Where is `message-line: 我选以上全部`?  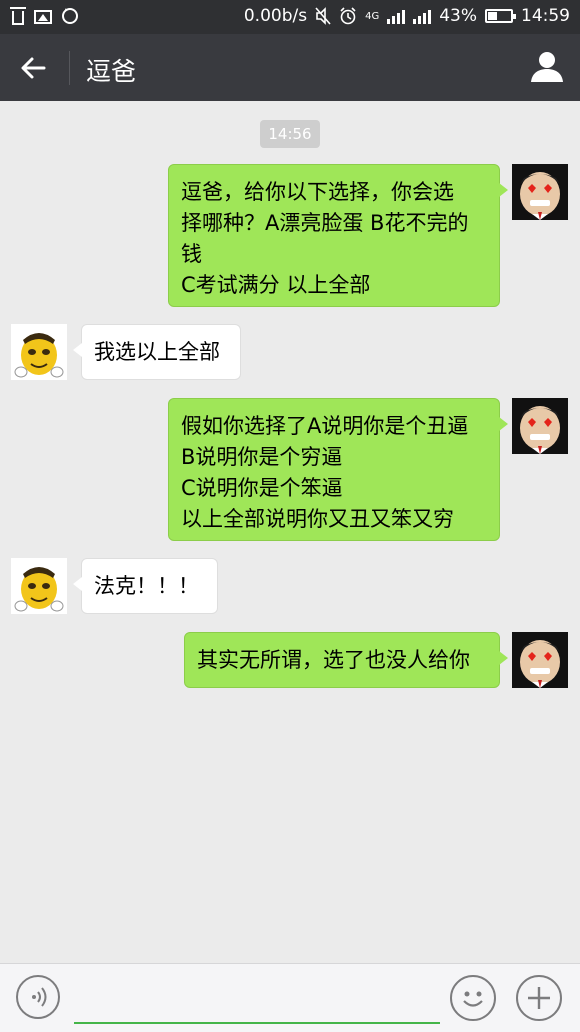
message-line: 我选以上全部 is located at coordinates (157, 352).